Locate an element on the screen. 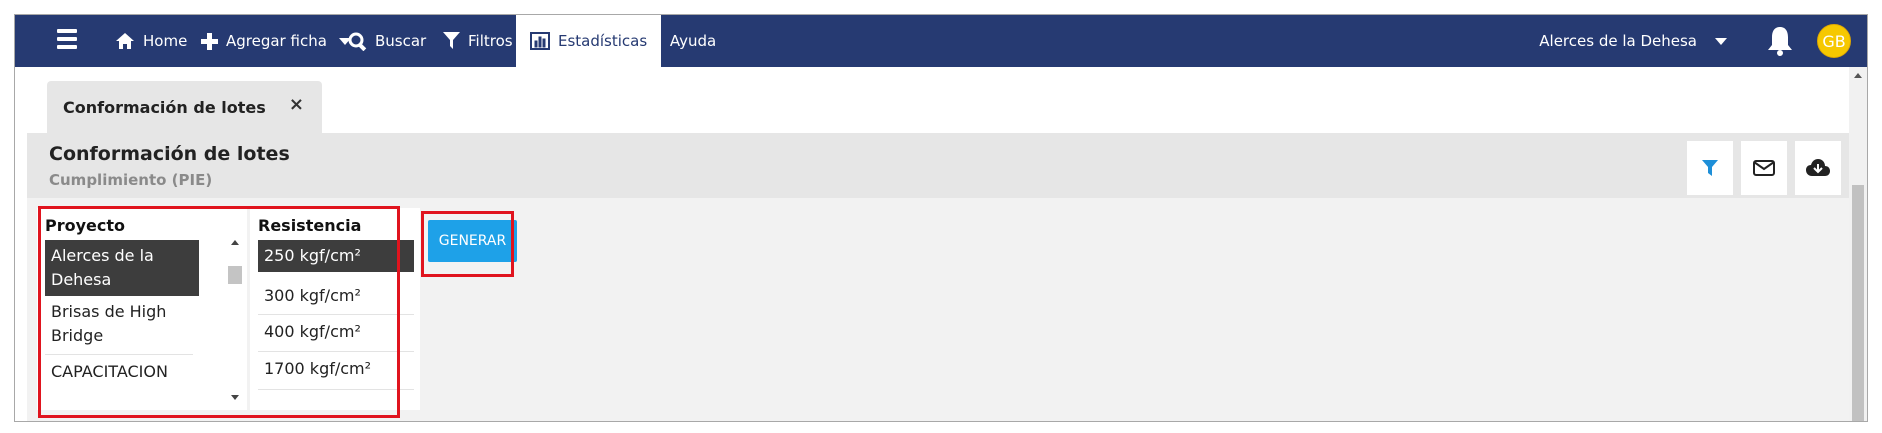 This screenshot has width=1882, height=433. nav-help-label: Ayuda is located at coordinates (693, 41).